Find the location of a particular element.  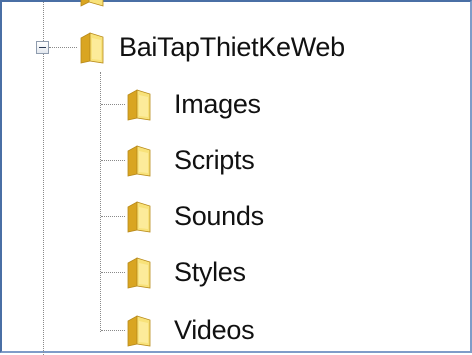

tree-item-scripts: Scripts is located at coordinates (214, 160).